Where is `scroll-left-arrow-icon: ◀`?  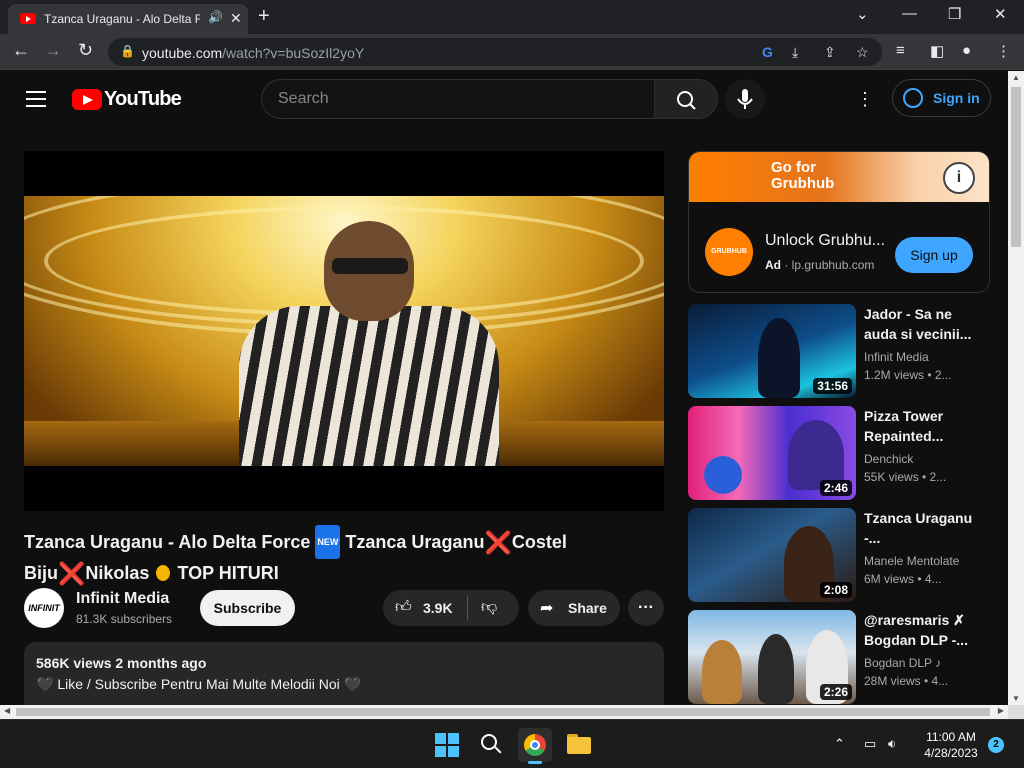 scroll-left-arrow-icon: ◀ is located at coordinates (7, 710).